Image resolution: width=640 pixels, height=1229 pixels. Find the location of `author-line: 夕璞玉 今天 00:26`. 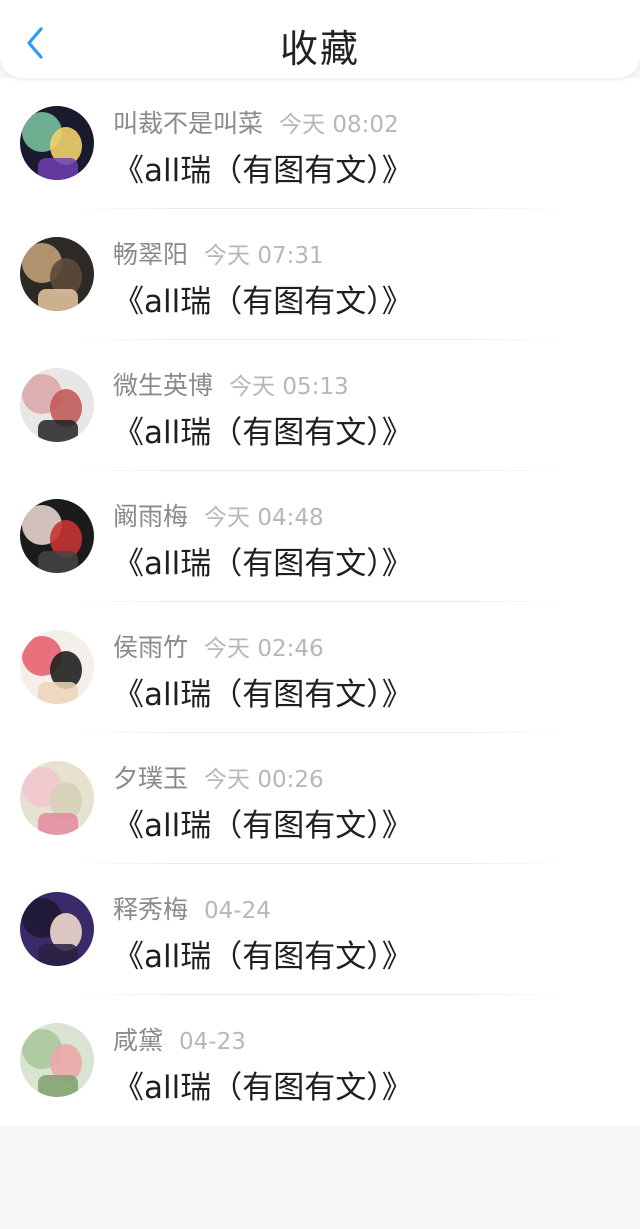

author-line: 夕璞玉 今天 00:26 is located at coordinates (218, 777).